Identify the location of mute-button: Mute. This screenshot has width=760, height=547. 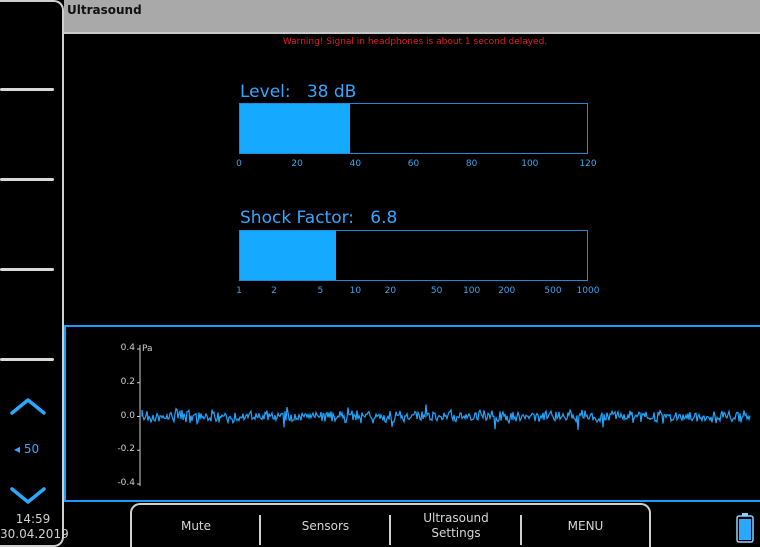
(196, 526).